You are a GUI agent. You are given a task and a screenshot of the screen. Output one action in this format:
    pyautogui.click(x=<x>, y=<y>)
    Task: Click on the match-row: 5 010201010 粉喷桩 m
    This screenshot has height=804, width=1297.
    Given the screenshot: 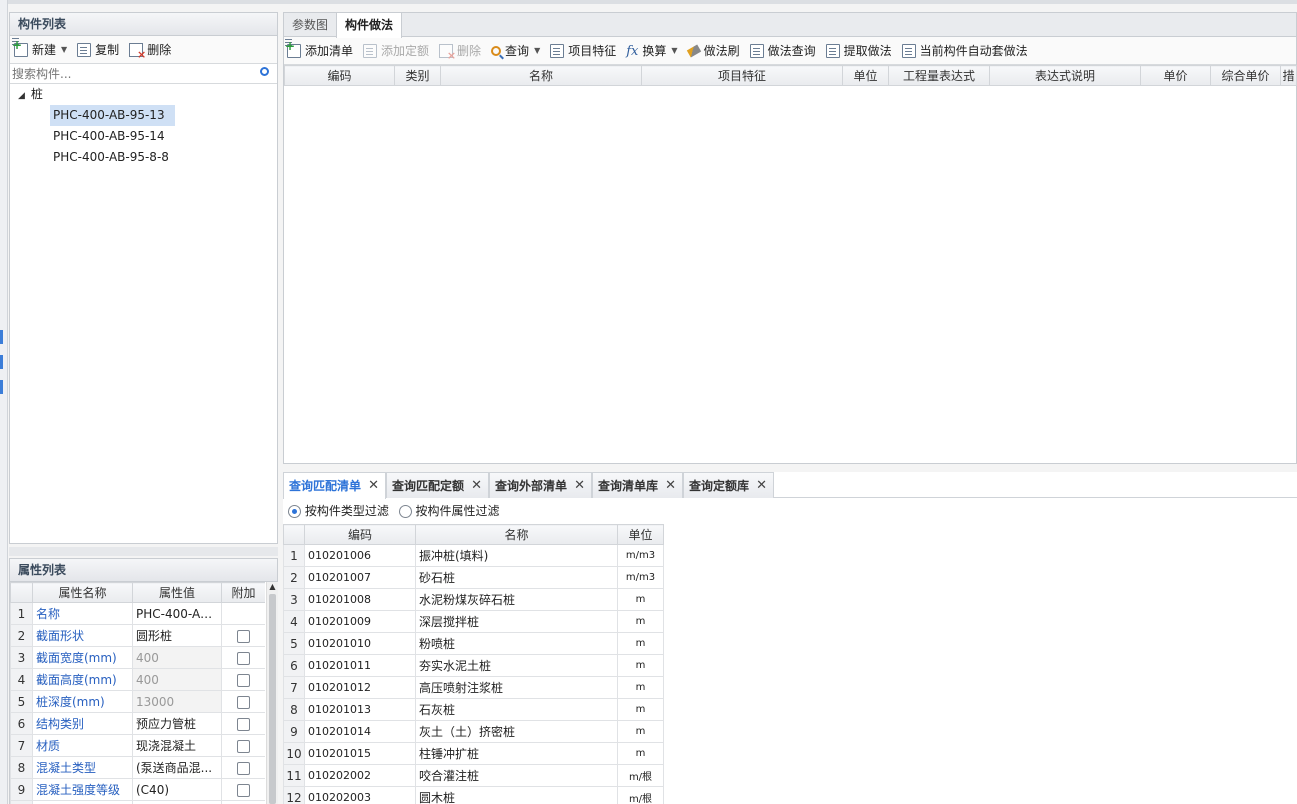 What is the action you would take?
    pyautogui.click(x=473, y=643)
    